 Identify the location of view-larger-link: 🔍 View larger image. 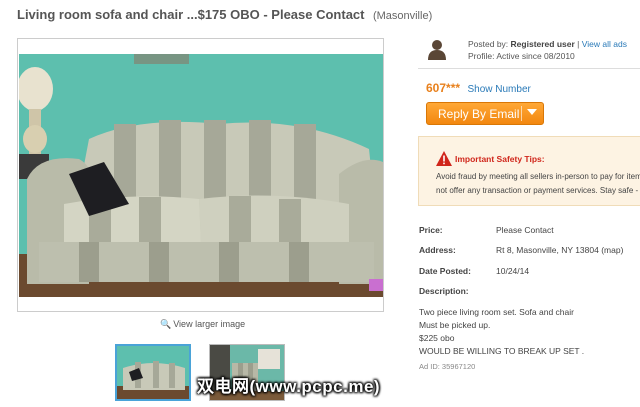
(202, 324).